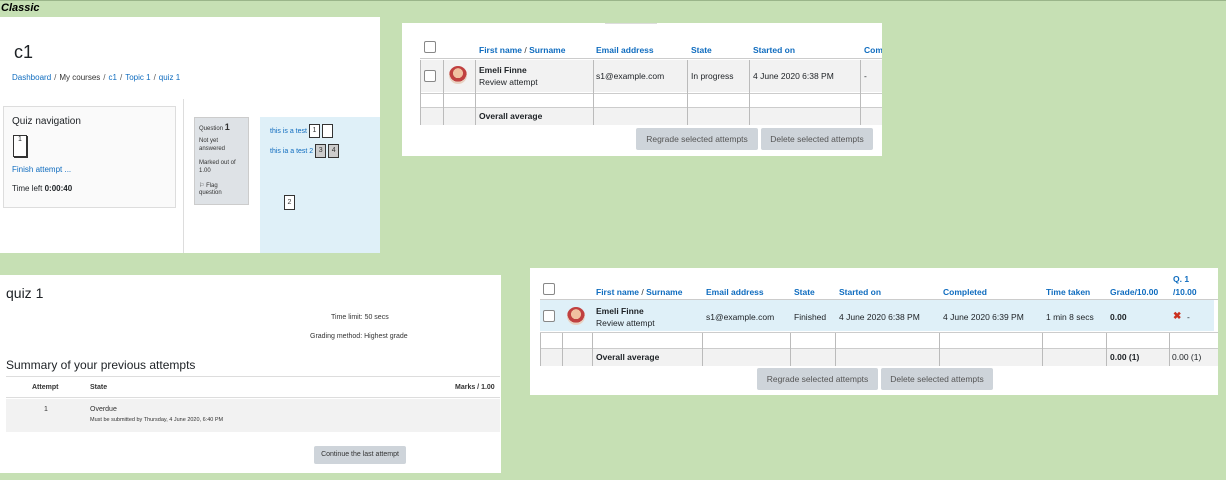  I want to click on drop-row-2: this ia a test 234, so click(305, 151).